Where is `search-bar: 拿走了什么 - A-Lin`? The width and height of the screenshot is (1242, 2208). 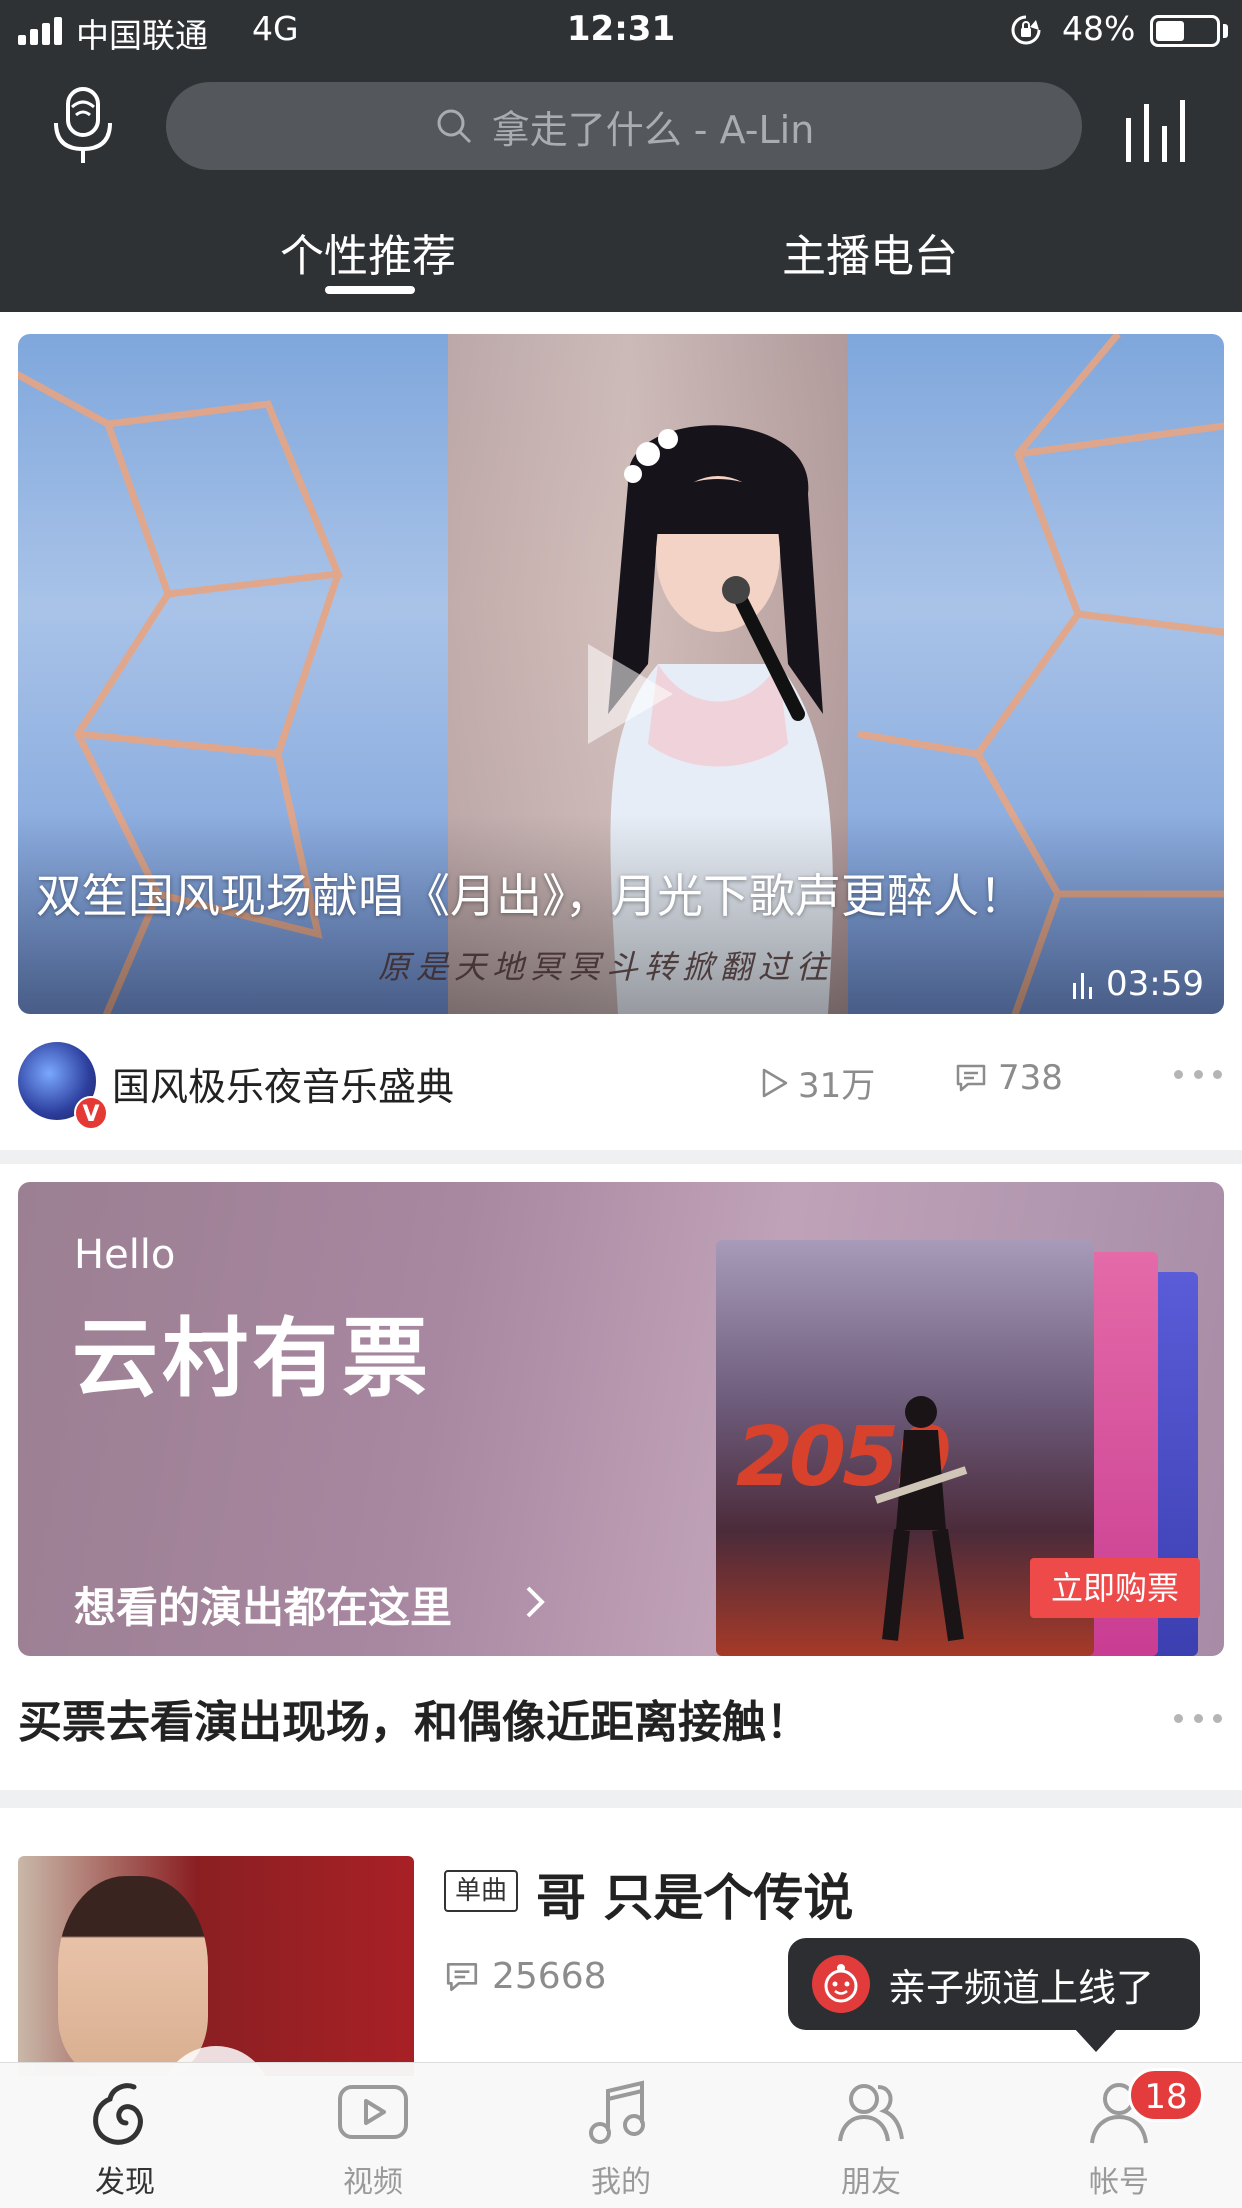 search-bar: 拿走了什么 - A-Lin is located at coordinates (624, 126).